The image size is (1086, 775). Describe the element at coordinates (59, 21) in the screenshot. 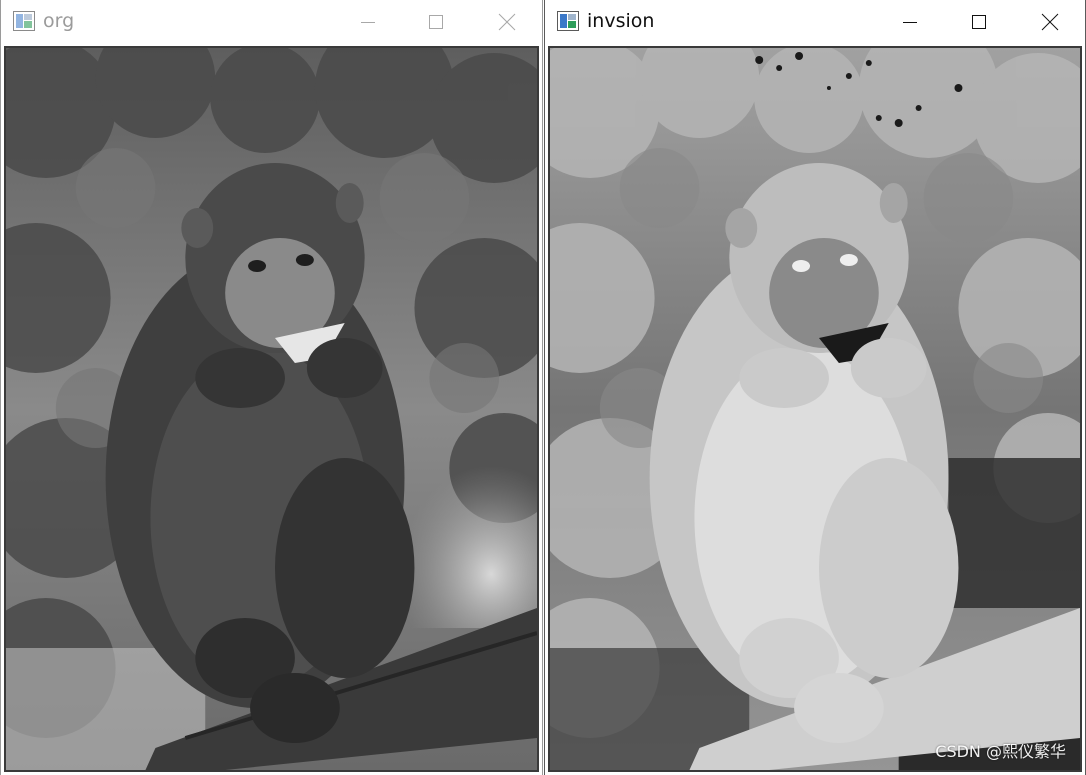

I see `window-title-org: org` at that location.